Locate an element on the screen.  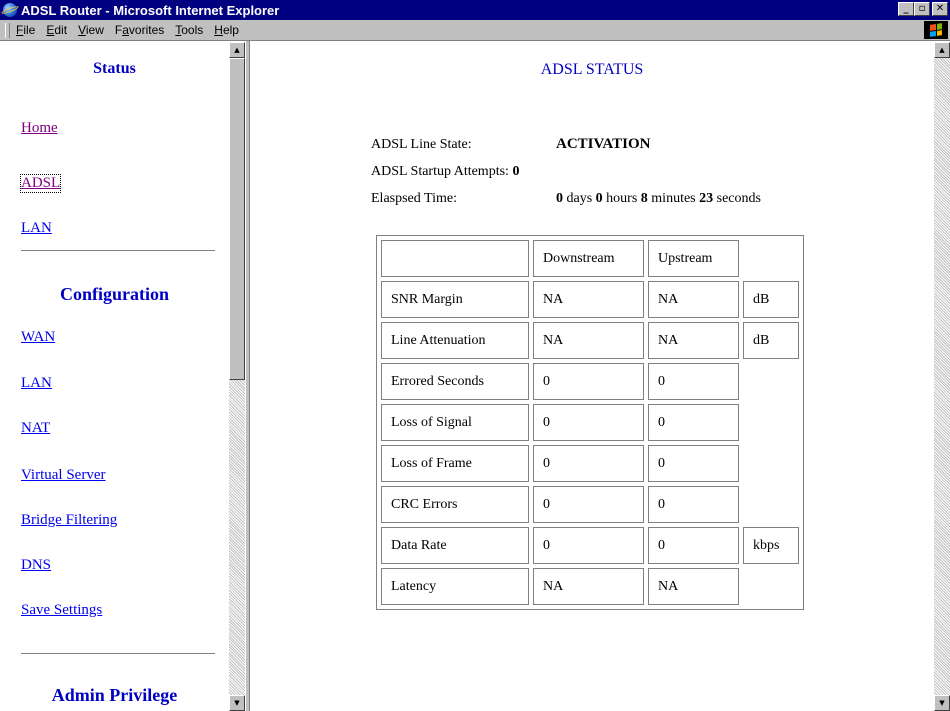
nav-link-config-lan: LAN is located at coordinates (36, 383).